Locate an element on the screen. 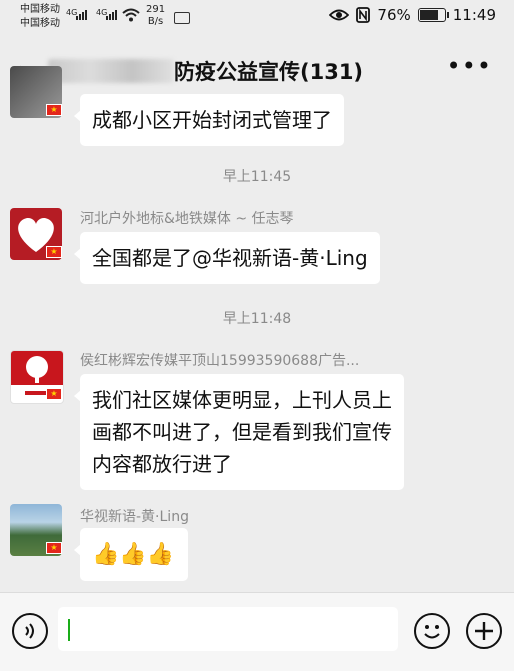 This screenshot has width=514, height=671. emoji-icon is located at coordinates (432, 631).